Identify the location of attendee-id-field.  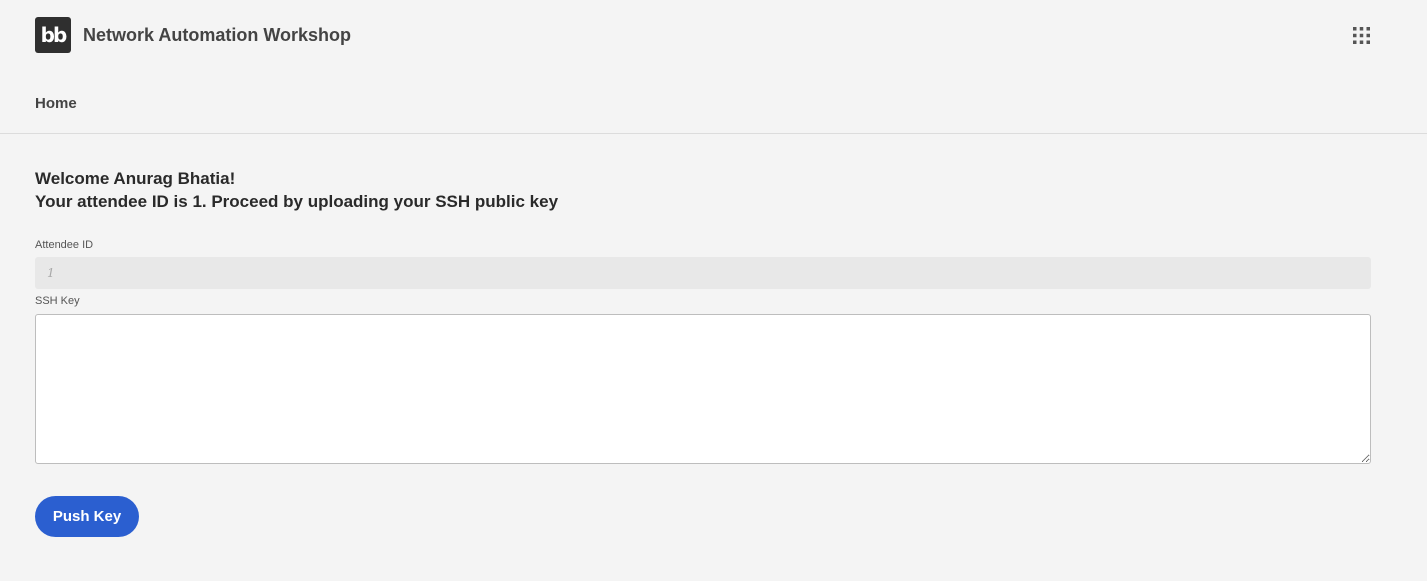
(703, 273).